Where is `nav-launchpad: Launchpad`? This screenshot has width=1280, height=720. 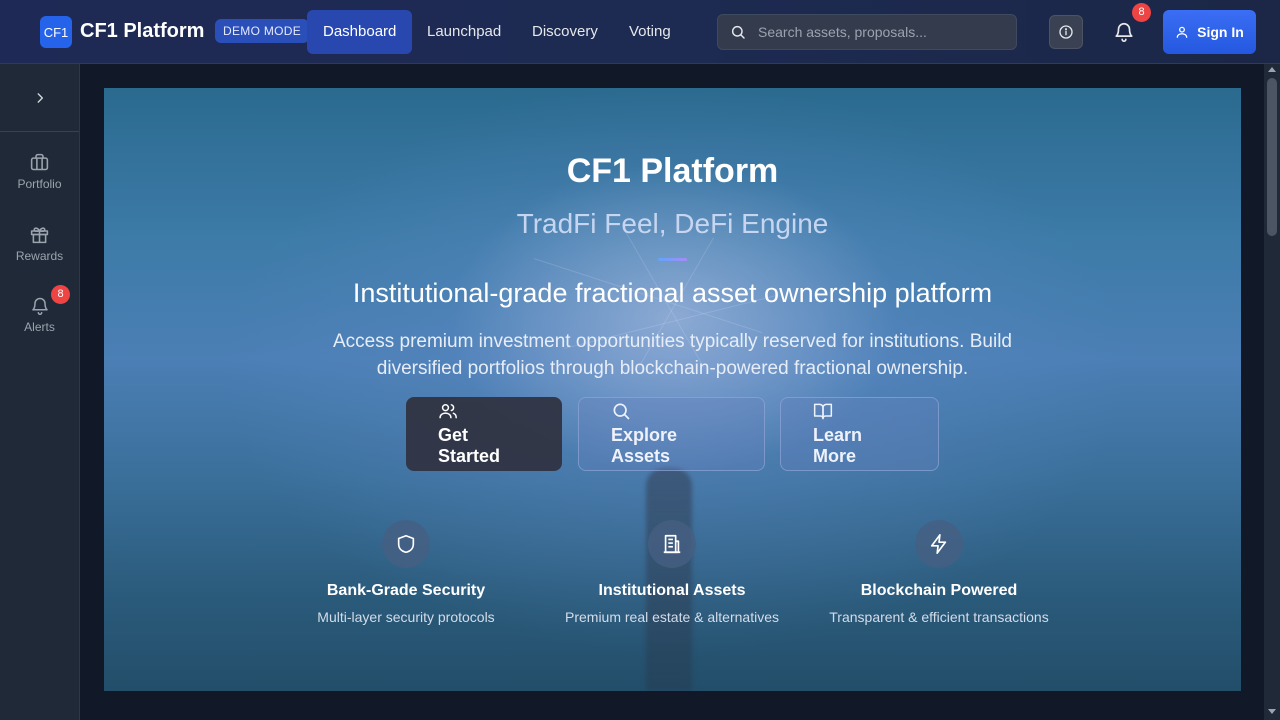
nav-launchpad: Launchpad is located at coordinates (464, 32).